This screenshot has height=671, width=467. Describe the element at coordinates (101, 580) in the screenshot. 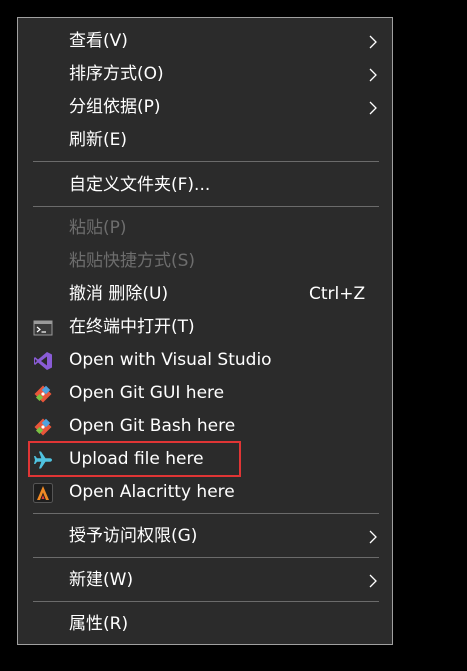

I see `menu-item-label: 新建(W)` at that location.